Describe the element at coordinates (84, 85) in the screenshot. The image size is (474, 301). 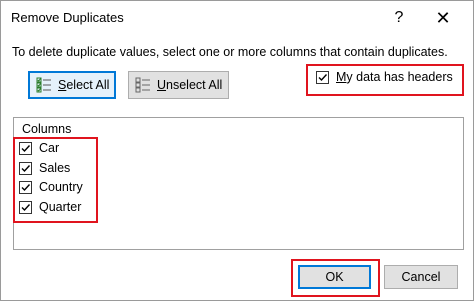
I see `select-all-label: Select All` at that location.